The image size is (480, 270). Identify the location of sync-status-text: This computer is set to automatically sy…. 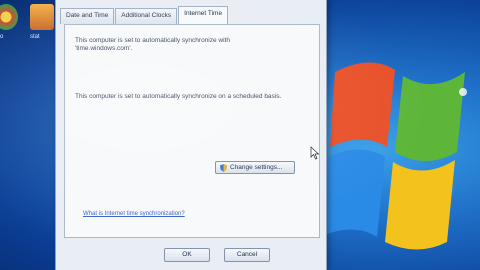
(152, 45).